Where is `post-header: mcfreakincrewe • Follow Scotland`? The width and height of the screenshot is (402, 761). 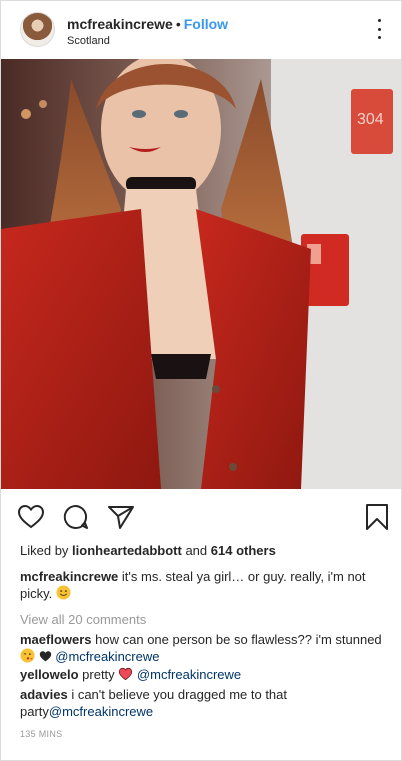 post-header: mcfreakincrewe • Follow Scotland is located at coordinates (201, 30).